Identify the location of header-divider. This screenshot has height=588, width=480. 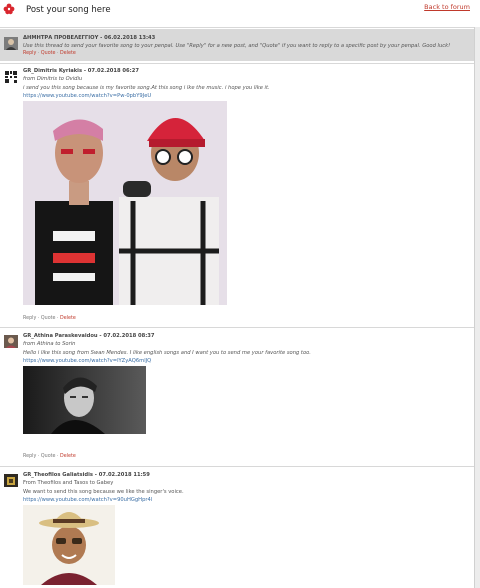
(237, 27).